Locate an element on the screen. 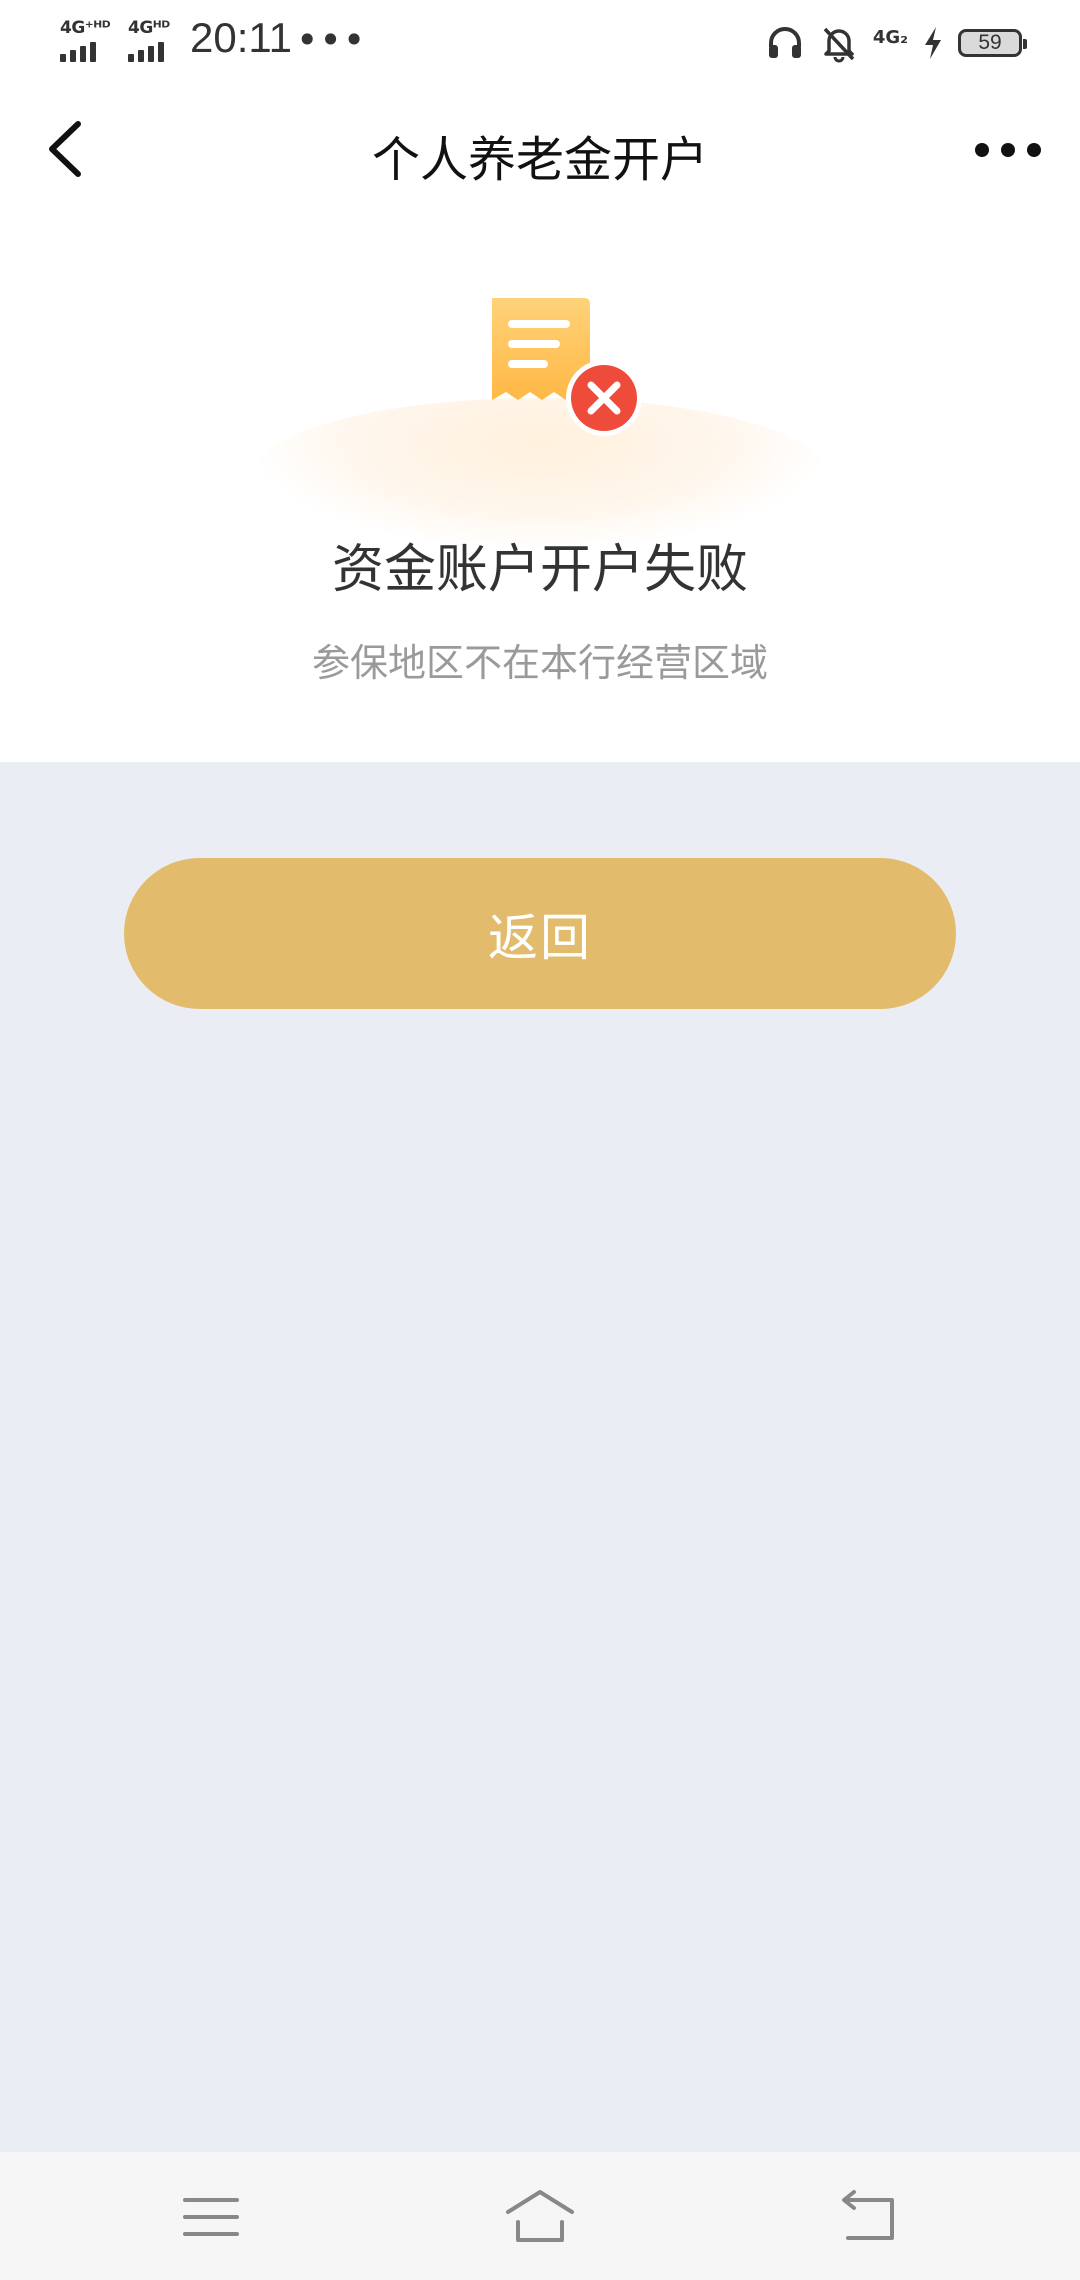 The image size is (1080, 2280). signal-sim2-icon: 4Gᴴᴰ is located at coordinates (158, 40).